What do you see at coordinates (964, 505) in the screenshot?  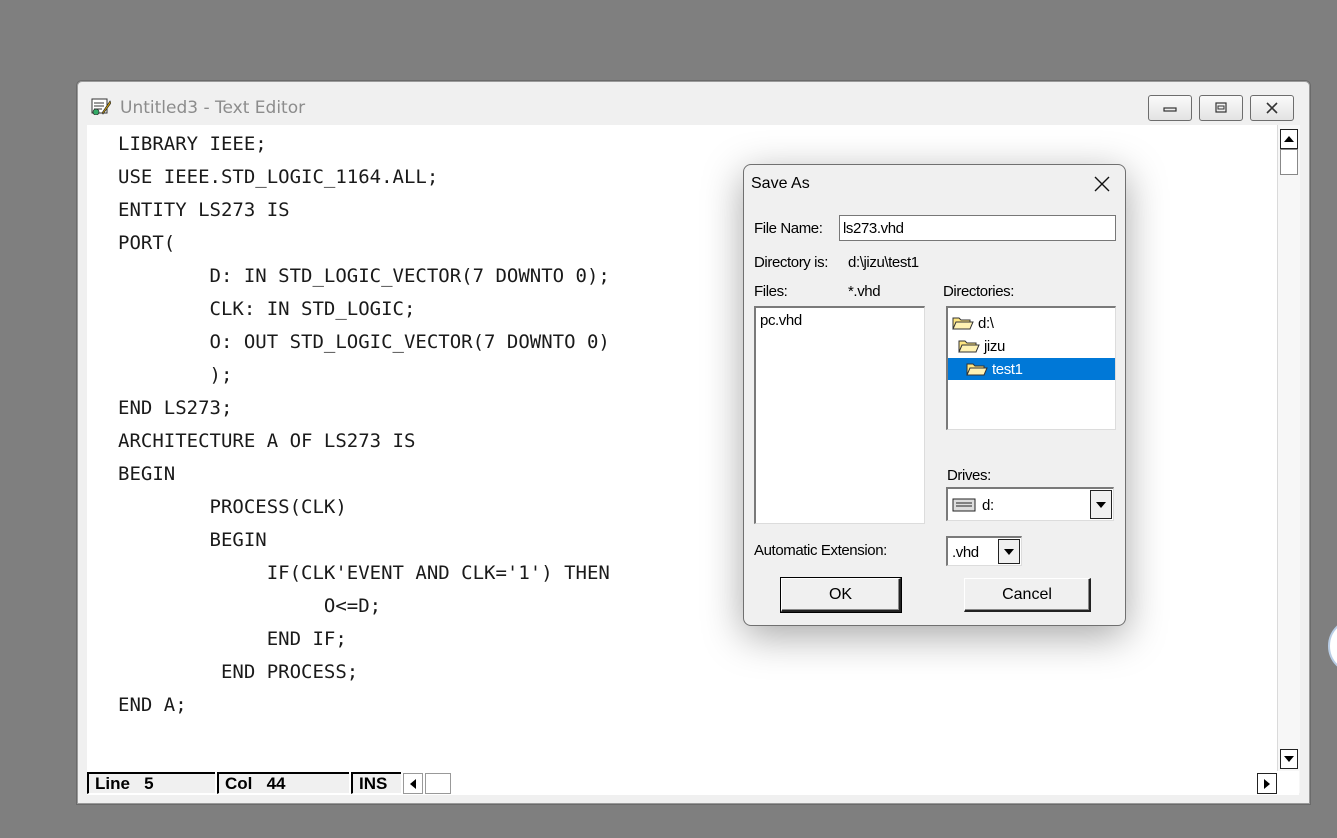 I see `drive-icon` at bounding box center [964, 505].